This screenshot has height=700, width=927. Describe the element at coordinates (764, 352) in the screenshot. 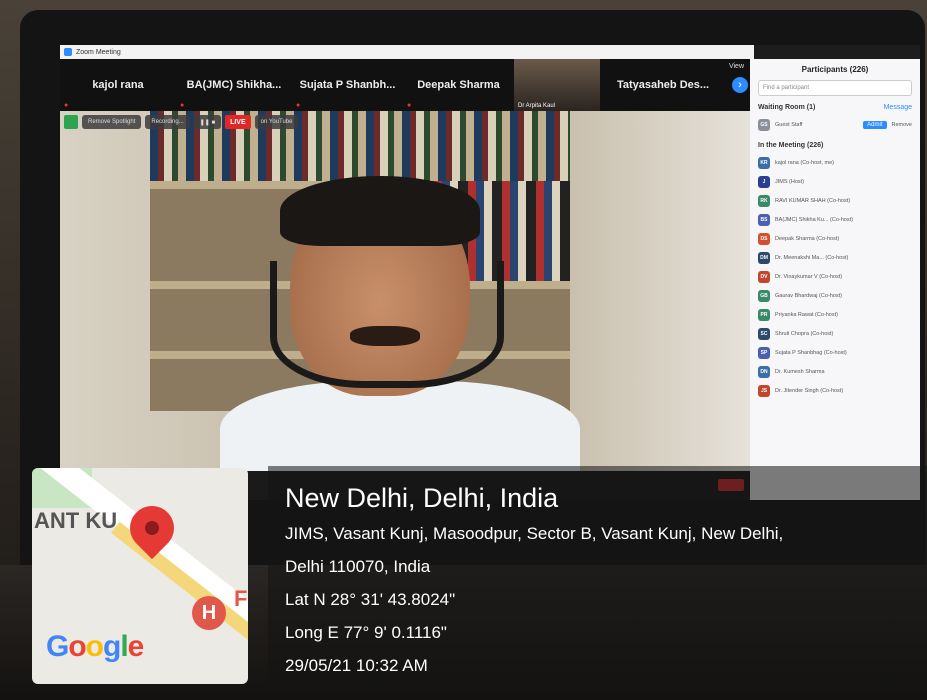

I see `avatar: SP` at that location.